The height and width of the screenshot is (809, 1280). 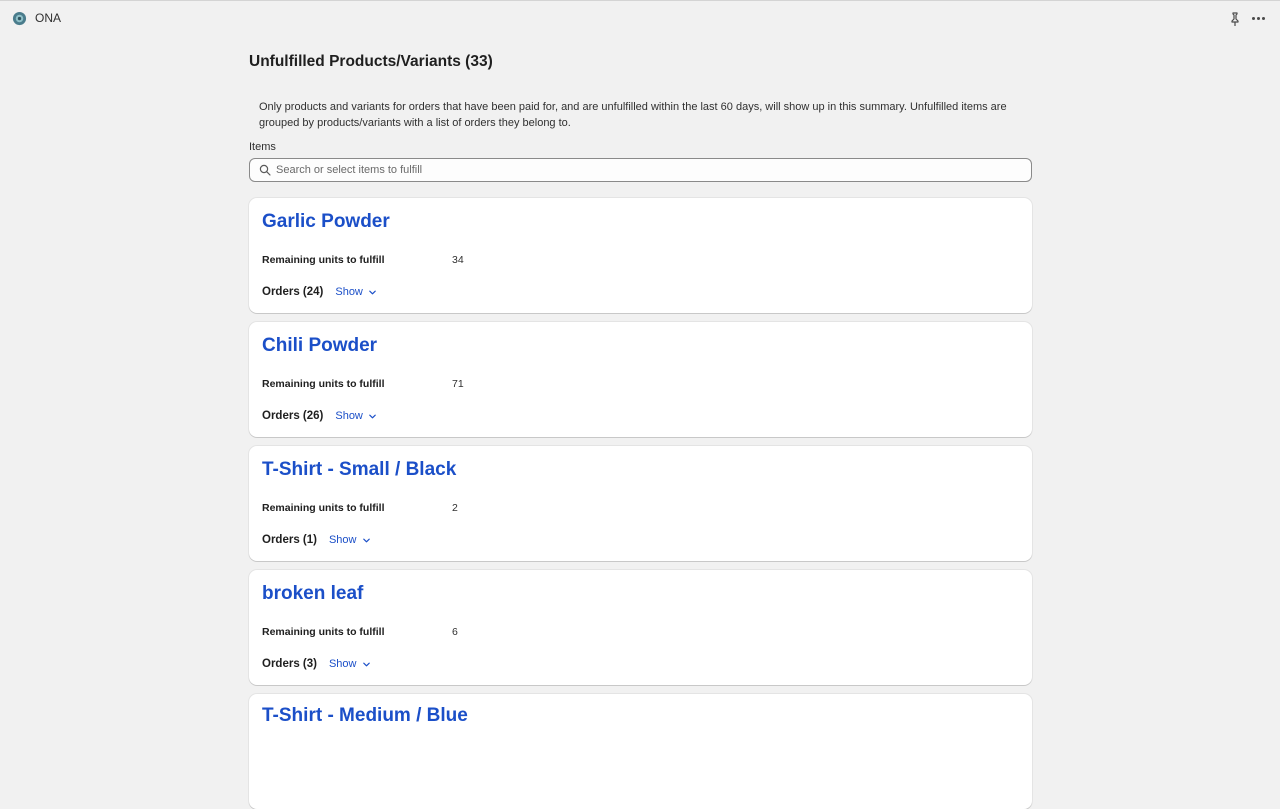 What do you see at coordinates (289, 540) in the screenshot?
I see `orders-count-label: Orders (1)` at bounding box center [289, 540].